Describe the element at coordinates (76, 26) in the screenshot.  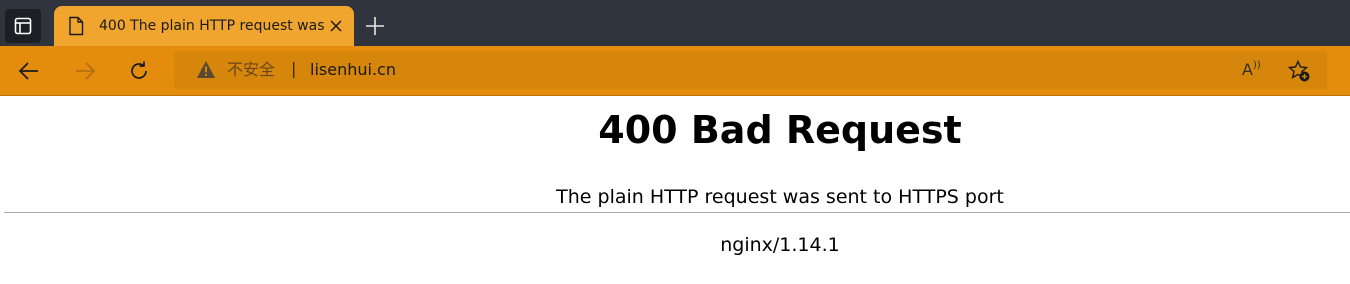
I see `page-icon` at that location.